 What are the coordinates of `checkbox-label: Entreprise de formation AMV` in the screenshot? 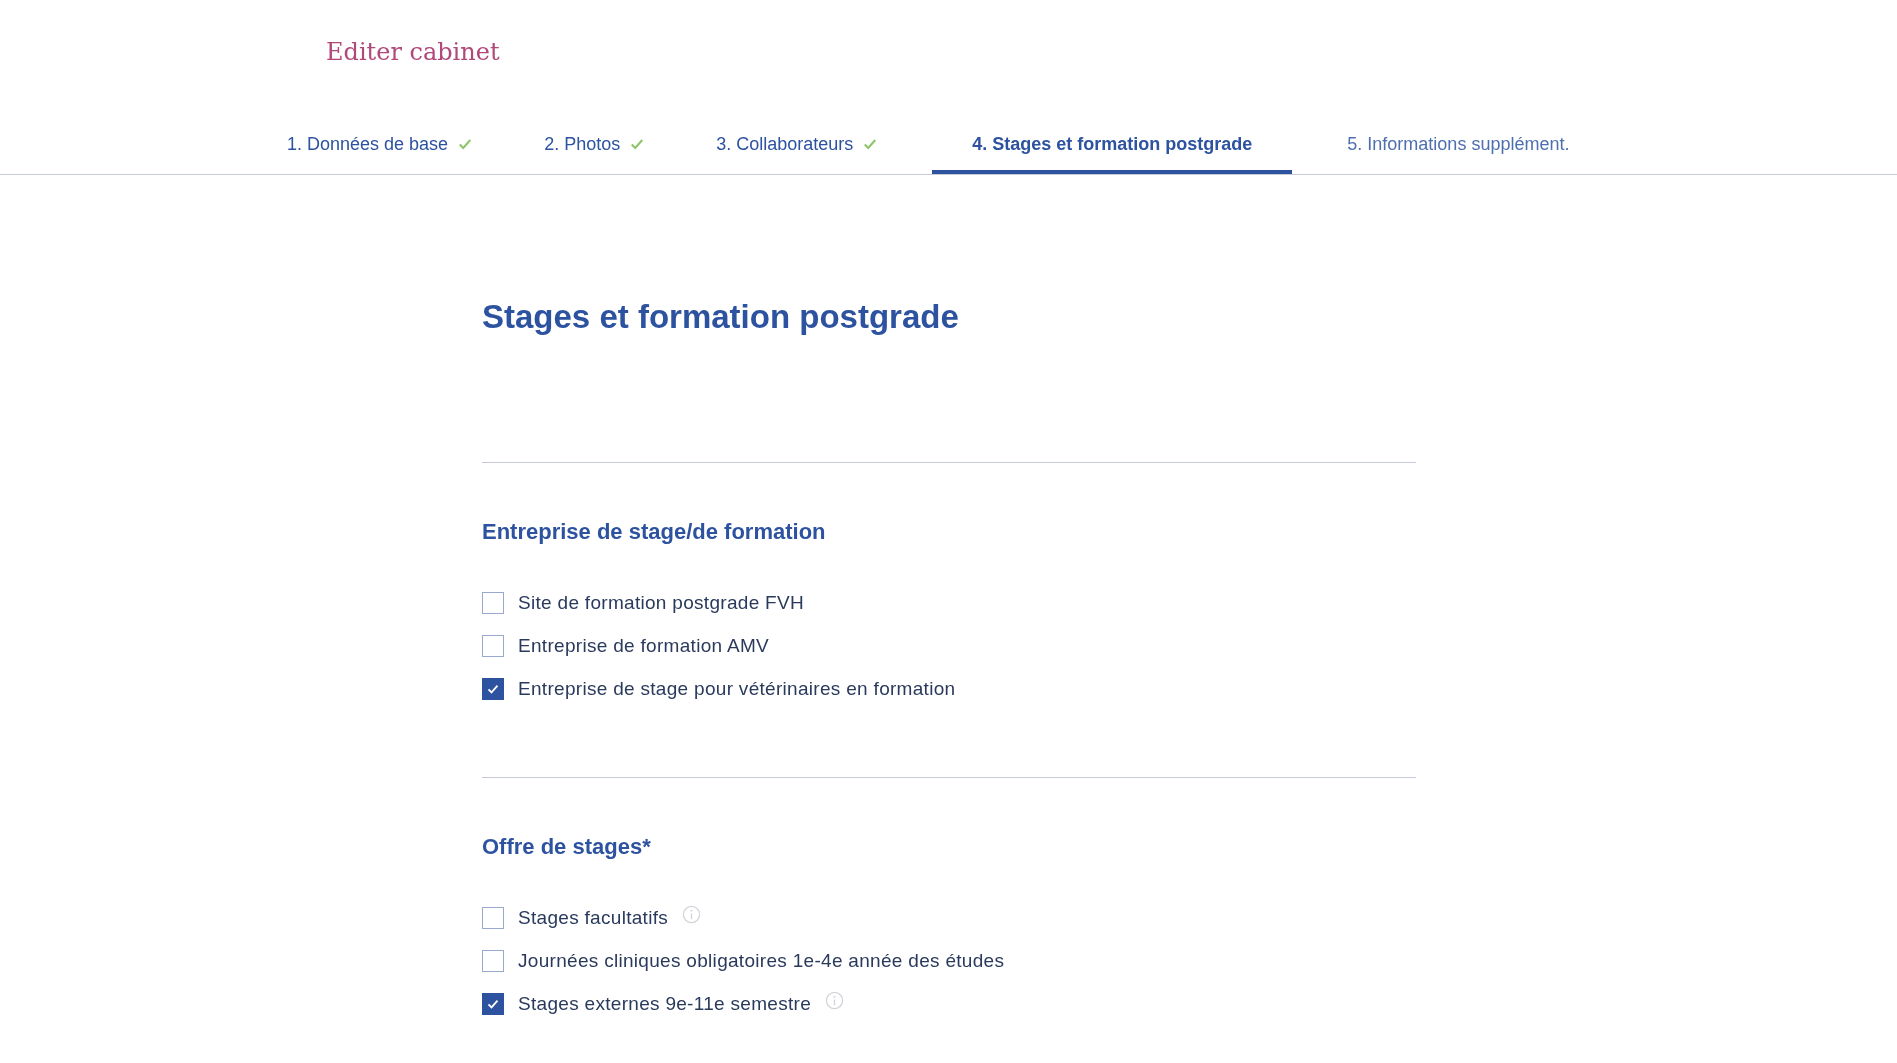 It's located at (643, 645).